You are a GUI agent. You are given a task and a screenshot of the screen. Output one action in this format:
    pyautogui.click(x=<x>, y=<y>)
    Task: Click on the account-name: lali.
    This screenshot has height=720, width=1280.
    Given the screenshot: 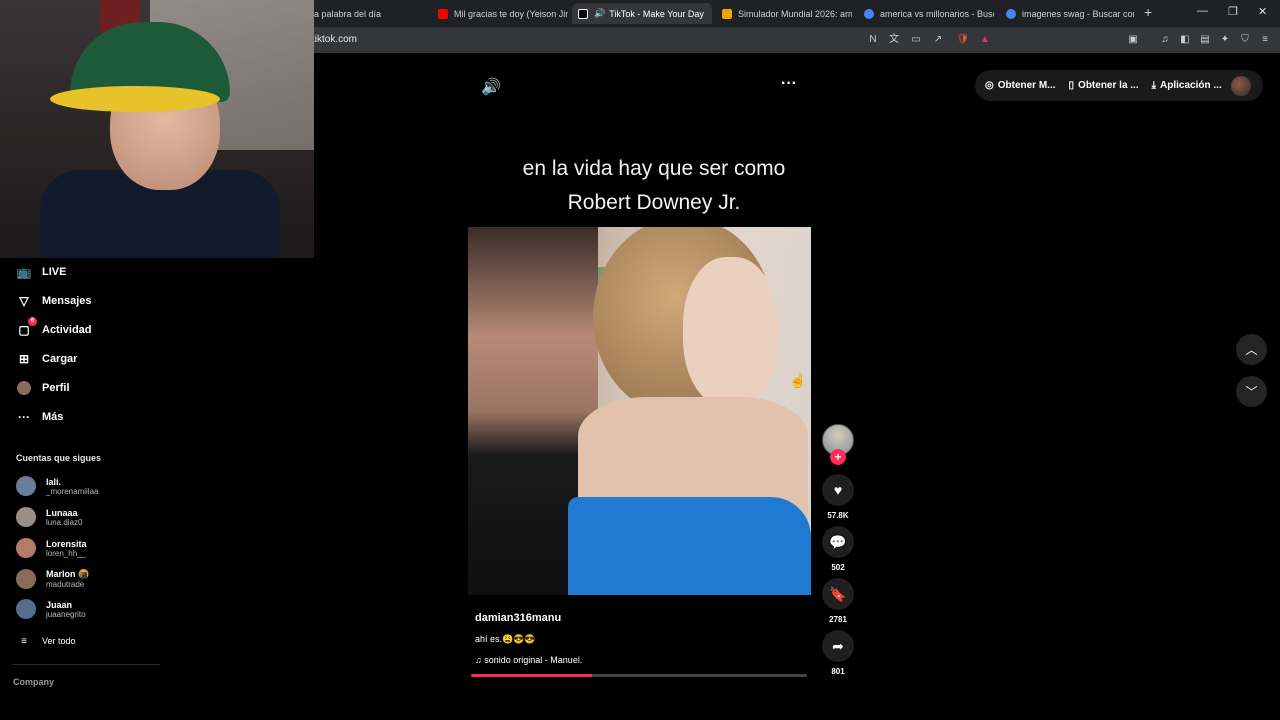 What is the action you would take?
    pyautogui.click(x=54, y=481)
    